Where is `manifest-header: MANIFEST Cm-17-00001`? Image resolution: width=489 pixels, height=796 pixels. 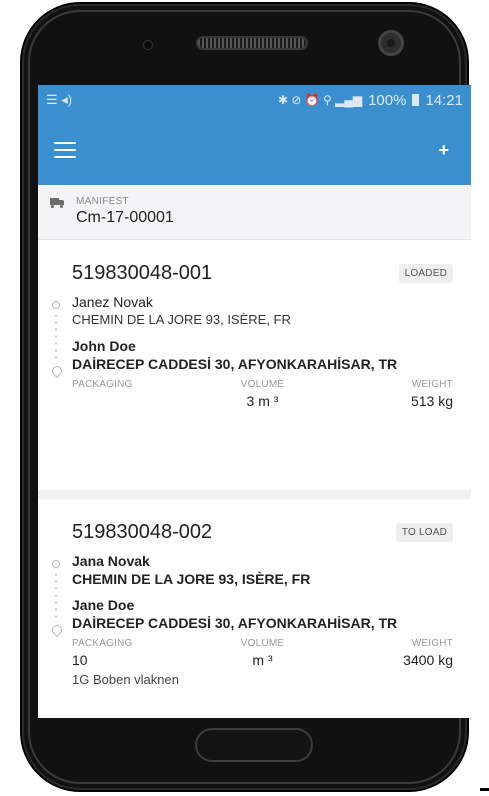
manifest-header: MANIFEST Cm-17-00001 is located at coordinates (254, 212).